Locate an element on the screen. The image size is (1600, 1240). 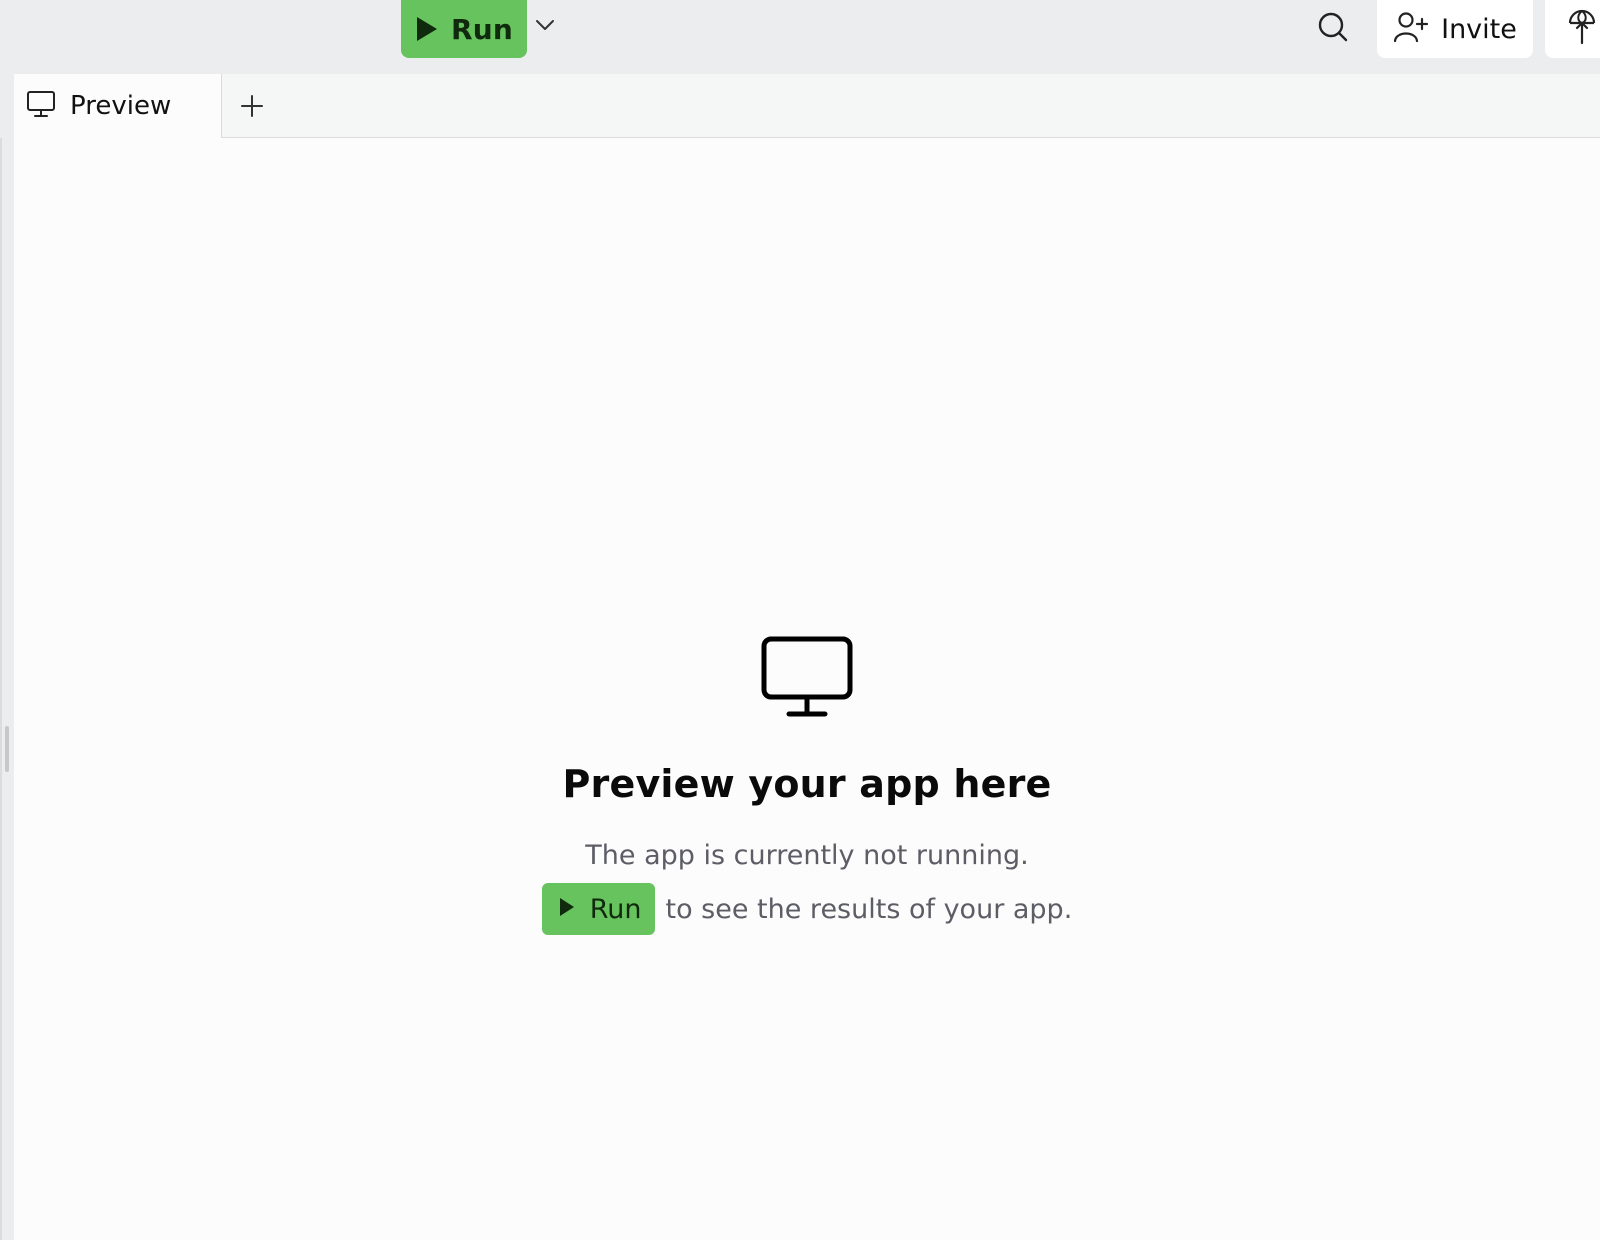
run-button: Run is located at coordinates (464, 29).